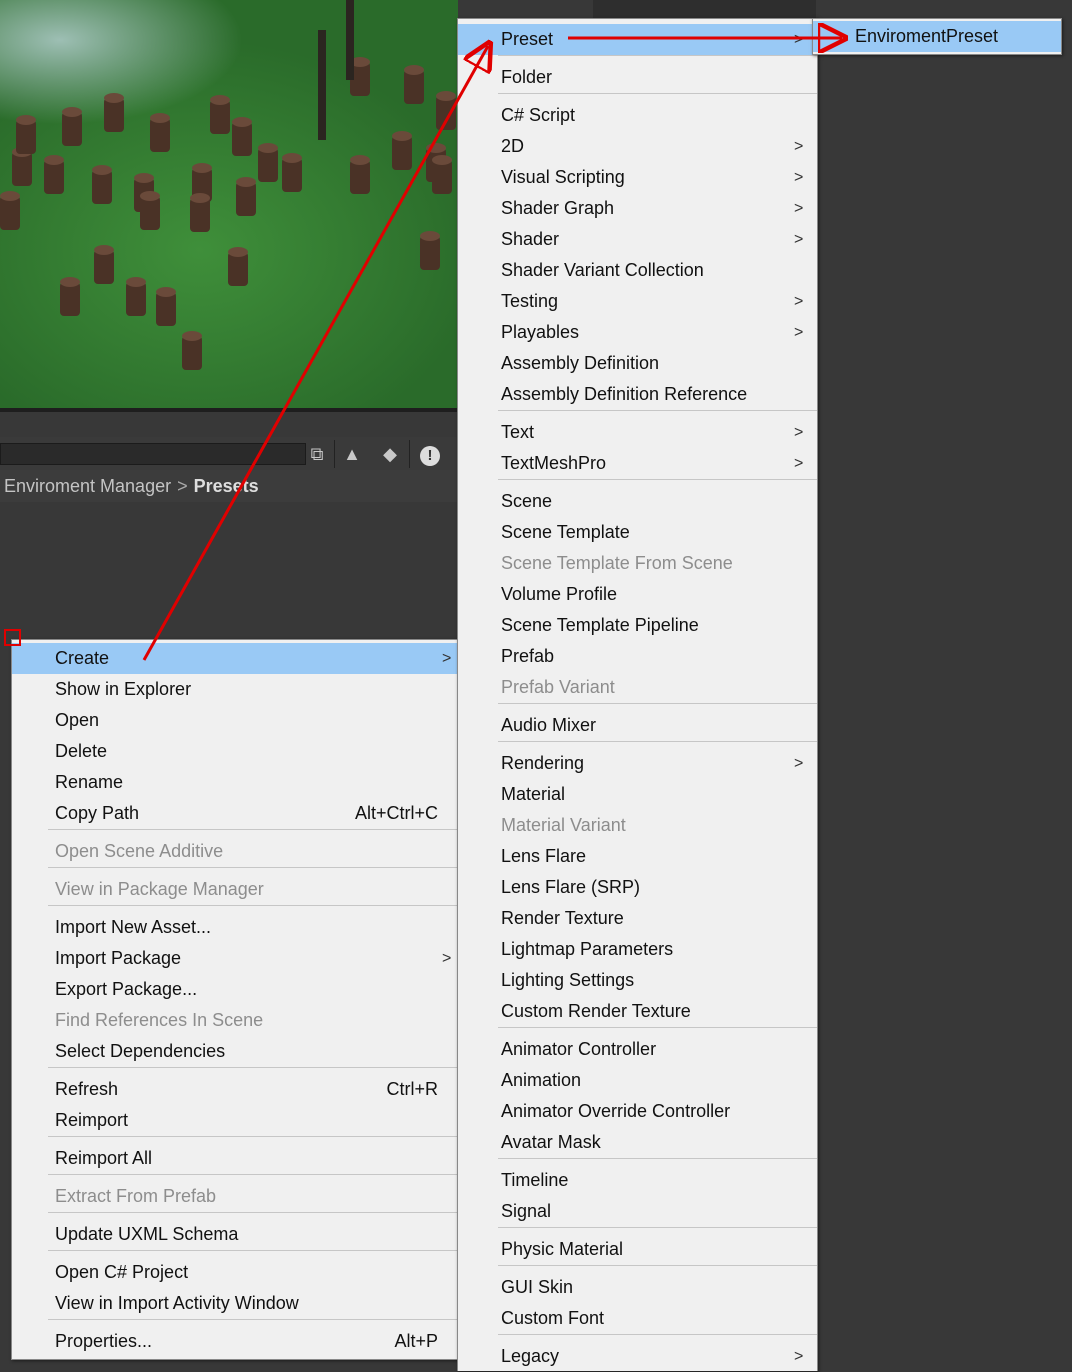 The width and height of the screenshot is (1072, 1372). I want to click on breadcrumb-parent: Enviroment Manager, so click(85, 486).